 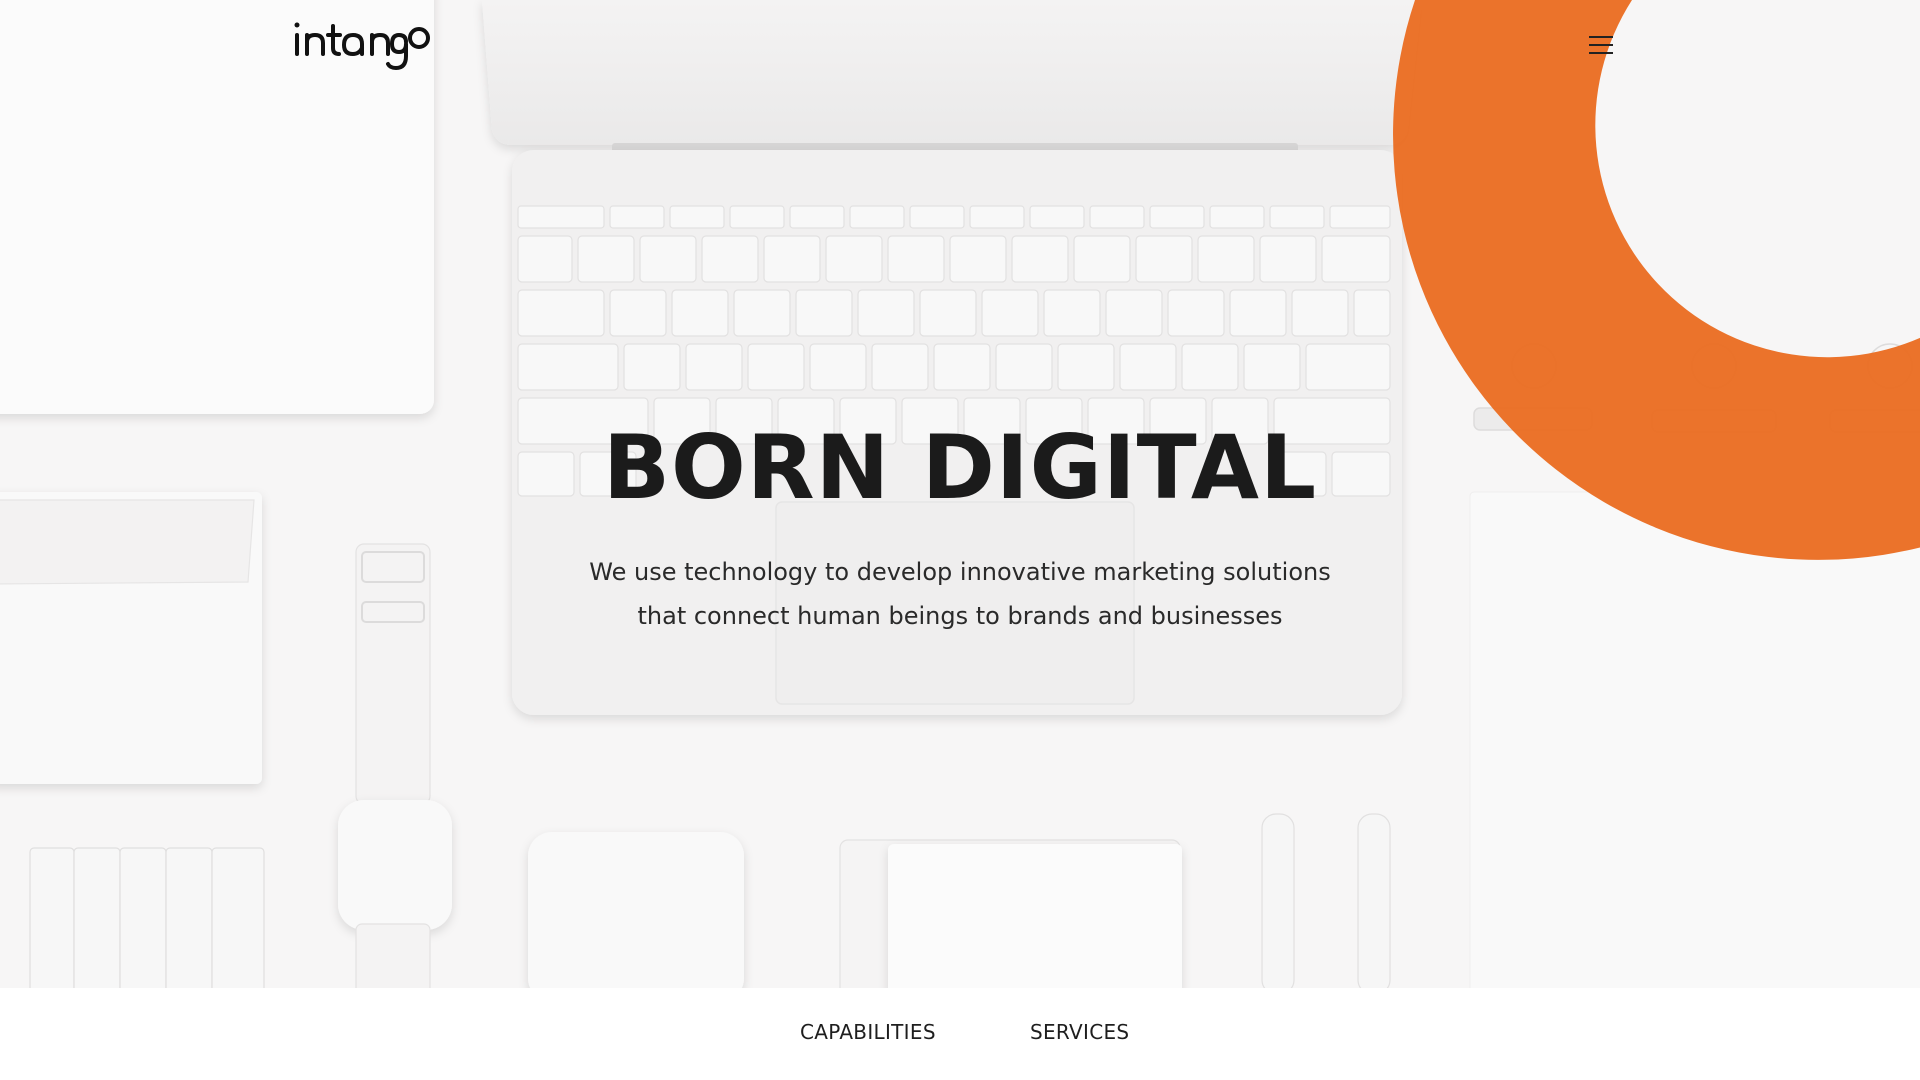 I want to click on hamburger-menu-icon, so click(x=1601, y=37).